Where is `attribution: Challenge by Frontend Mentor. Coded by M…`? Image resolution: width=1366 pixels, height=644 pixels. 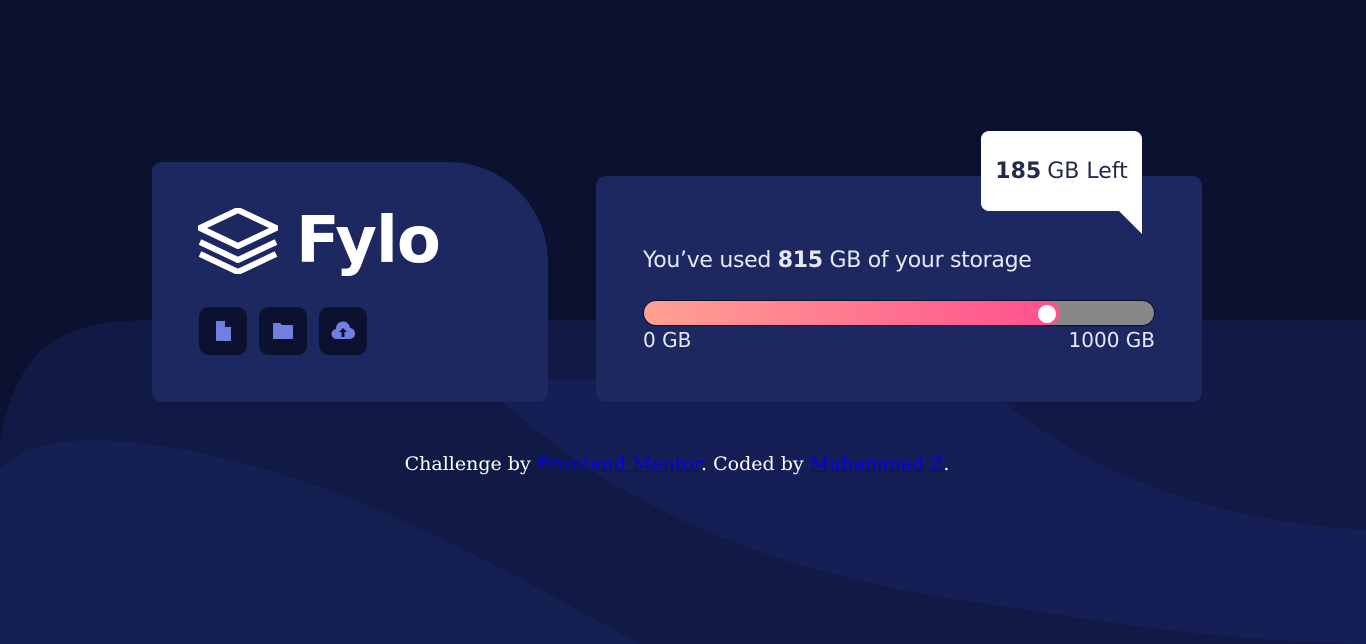 attribution: Challenge by Frontend Mentor. Coded by M… is located at coordinates (677, 464).